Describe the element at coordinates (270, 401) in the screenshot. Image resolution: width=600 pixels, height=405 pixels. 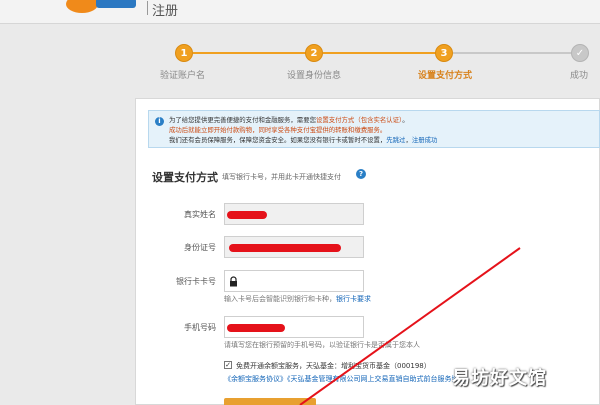
I see `submit-button` at that location.